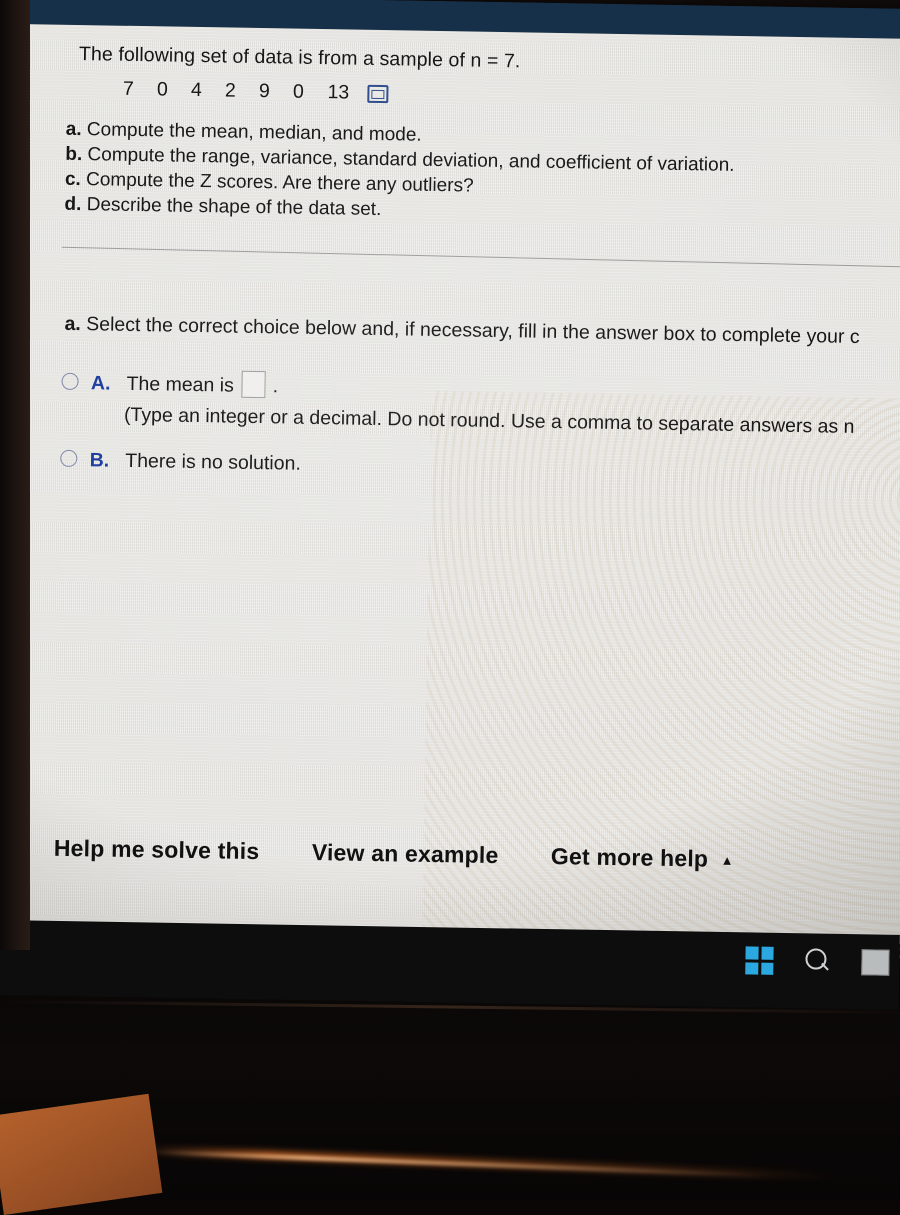  What do you see at coordinates (196, 90) in the screenshot?
I see `data-value: 4` at bounding box center [196, 90].